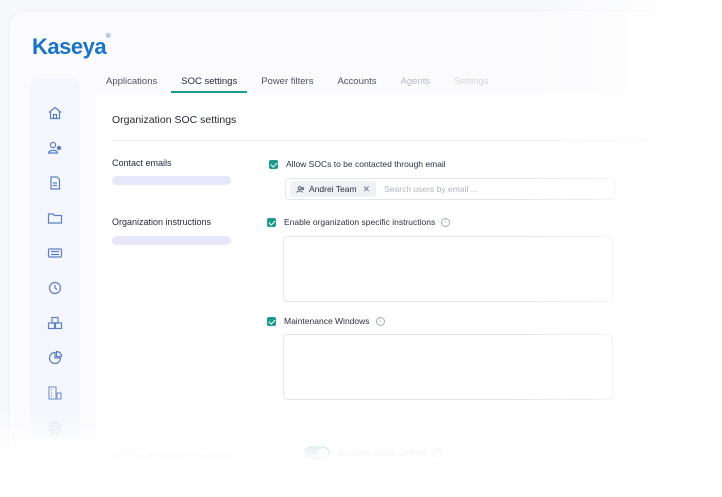 Image resolution: width=722 pixels, height=497 pixels. What do you see at coordinates (471, 82) in the screenshot?
I see `tab-settings: Settings` at bounding box center [471, 82].